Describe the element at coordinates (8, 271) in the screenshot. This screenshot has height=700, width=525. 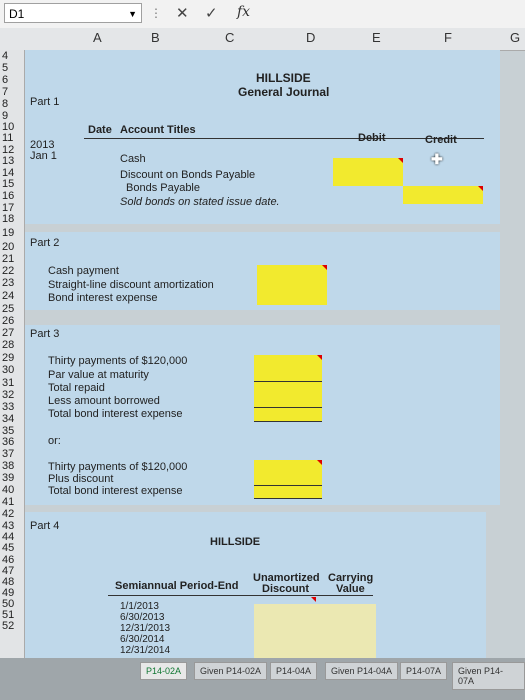
I see `row-number: 22` at that location.